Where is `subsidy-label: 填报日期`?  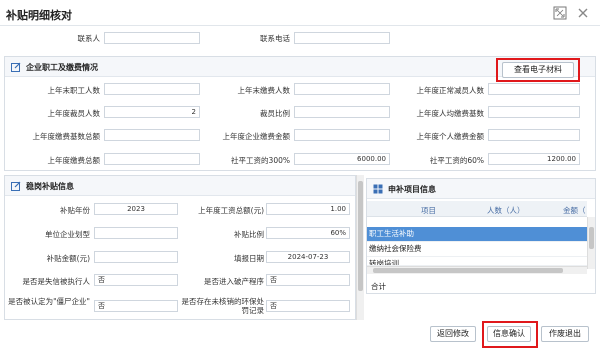 subsidy-label: 填报日期 is located at coordinates (249, 258).